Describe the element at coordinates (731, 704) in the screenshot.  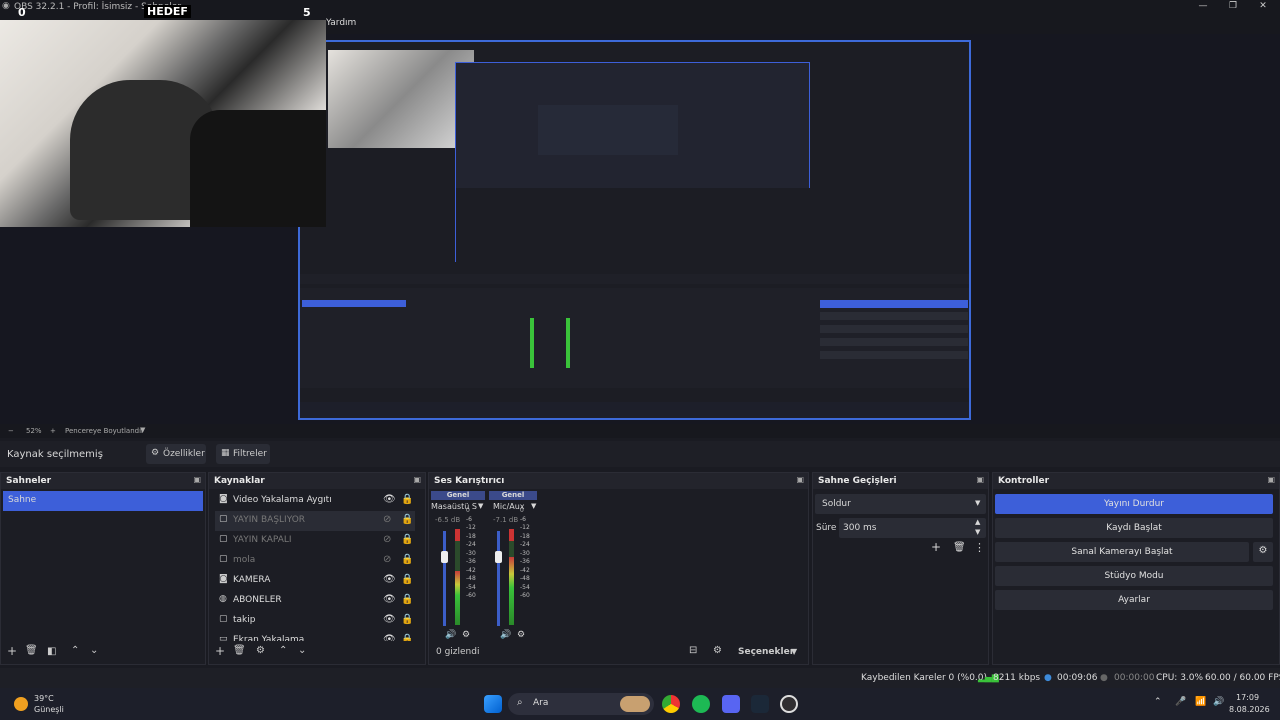
I see `discord-icon` at that location.